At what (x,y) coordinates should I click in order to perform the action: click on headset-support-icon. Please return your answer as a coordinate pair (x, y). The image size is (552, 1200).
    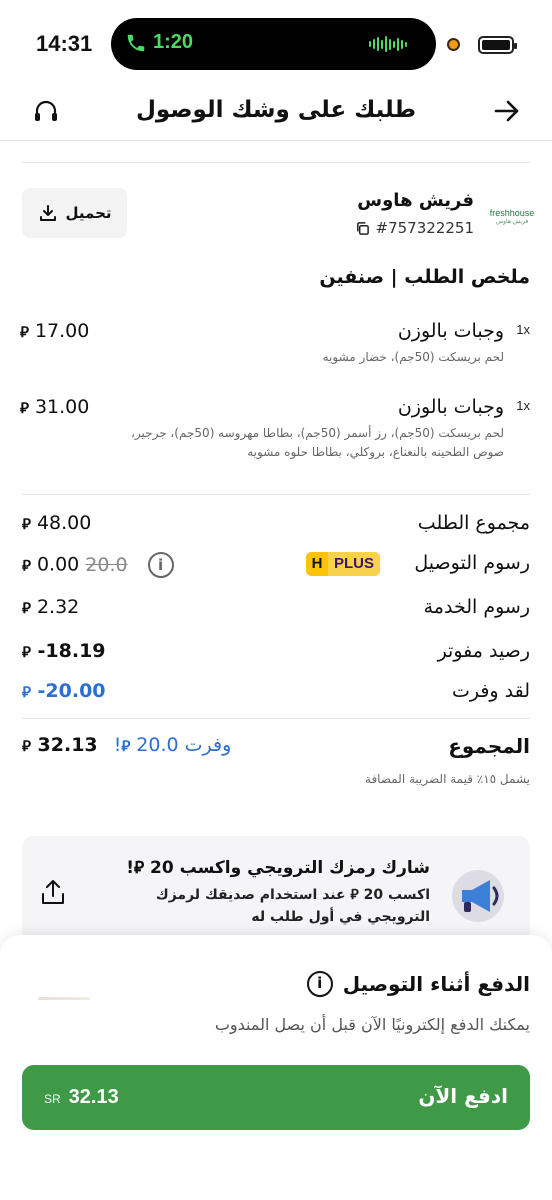
    Looking at the image, I should click on (46, 112).